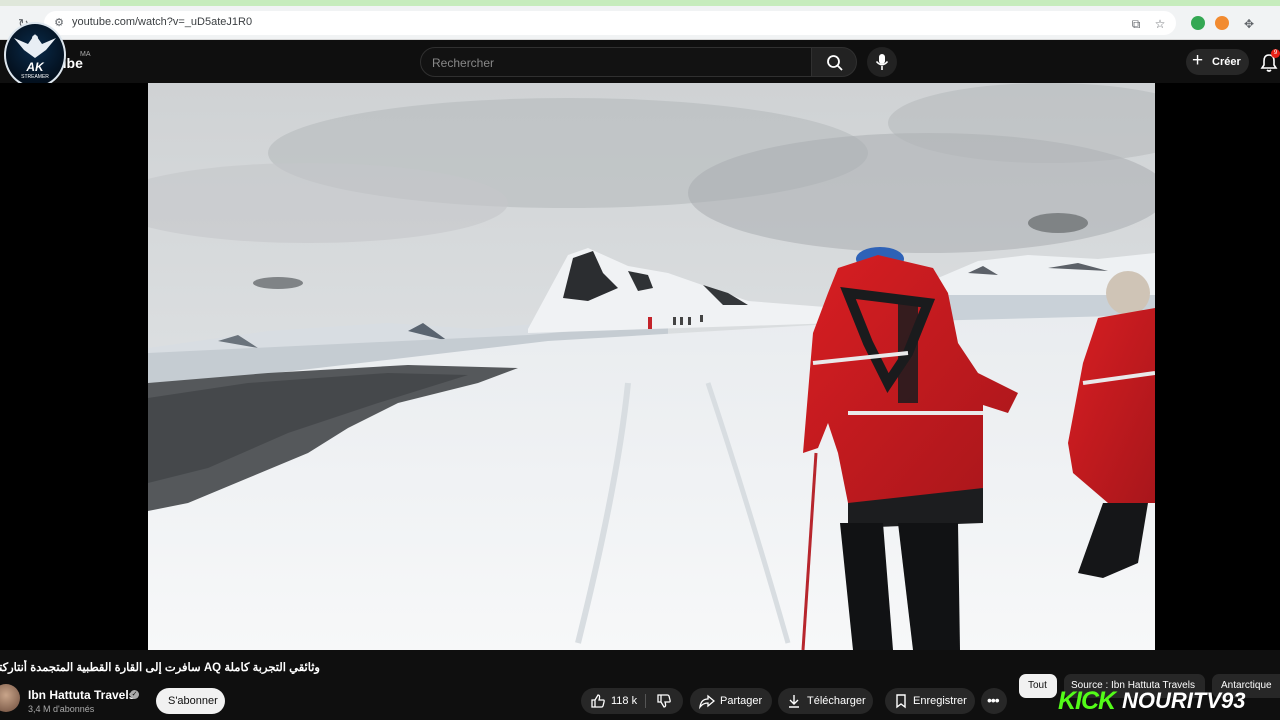 Image resolution: width=1280 pixels, height=720 pixels. I want to click on save-label: Enregistrer, so click(940, 701).